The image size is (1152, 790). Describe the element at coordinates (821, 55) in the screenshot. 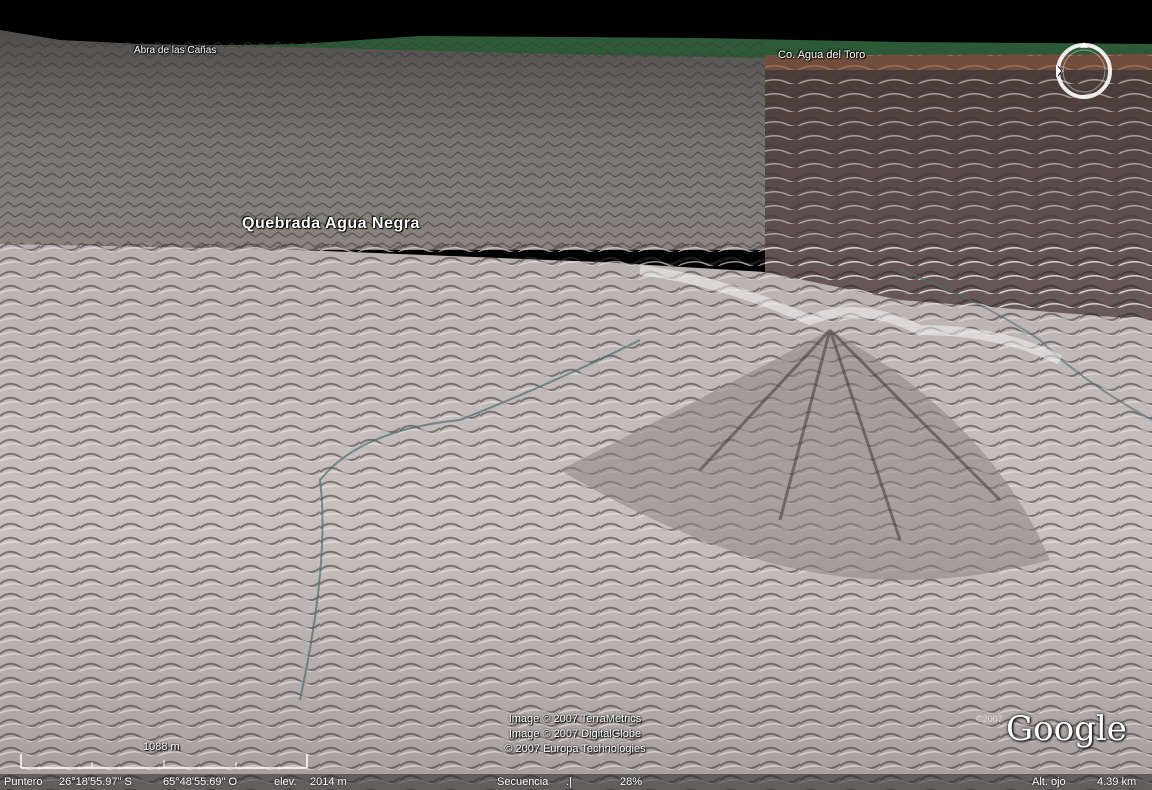

I see `place-label-agua-del-toro: Co. Agua del Toro` at that location.